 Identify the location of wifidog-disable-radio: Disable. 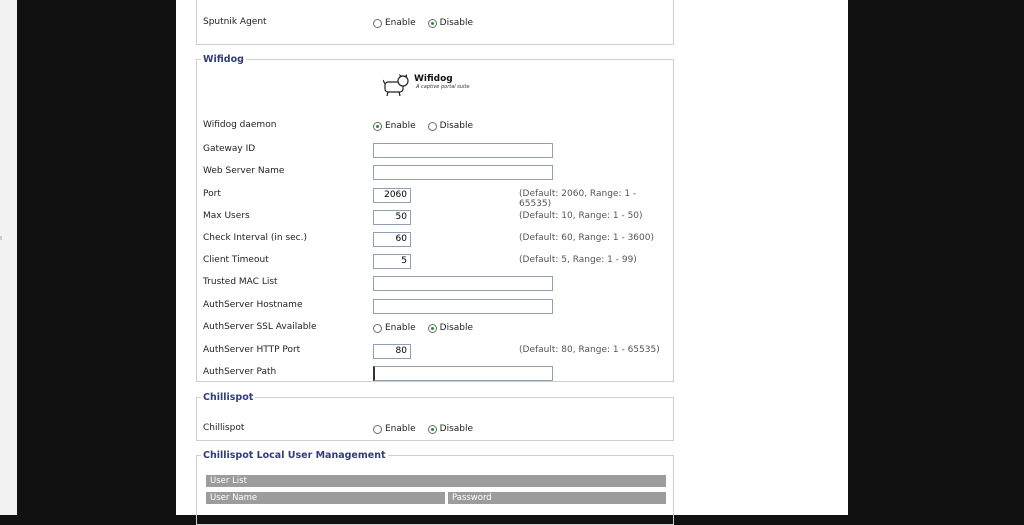
(450, 126).